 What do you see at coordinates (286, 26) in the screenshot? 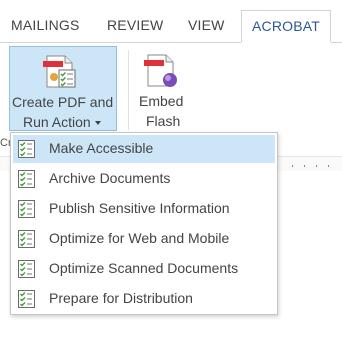
I see `tab-acrobat: ACROBAT` at bounding box center [286, 26].